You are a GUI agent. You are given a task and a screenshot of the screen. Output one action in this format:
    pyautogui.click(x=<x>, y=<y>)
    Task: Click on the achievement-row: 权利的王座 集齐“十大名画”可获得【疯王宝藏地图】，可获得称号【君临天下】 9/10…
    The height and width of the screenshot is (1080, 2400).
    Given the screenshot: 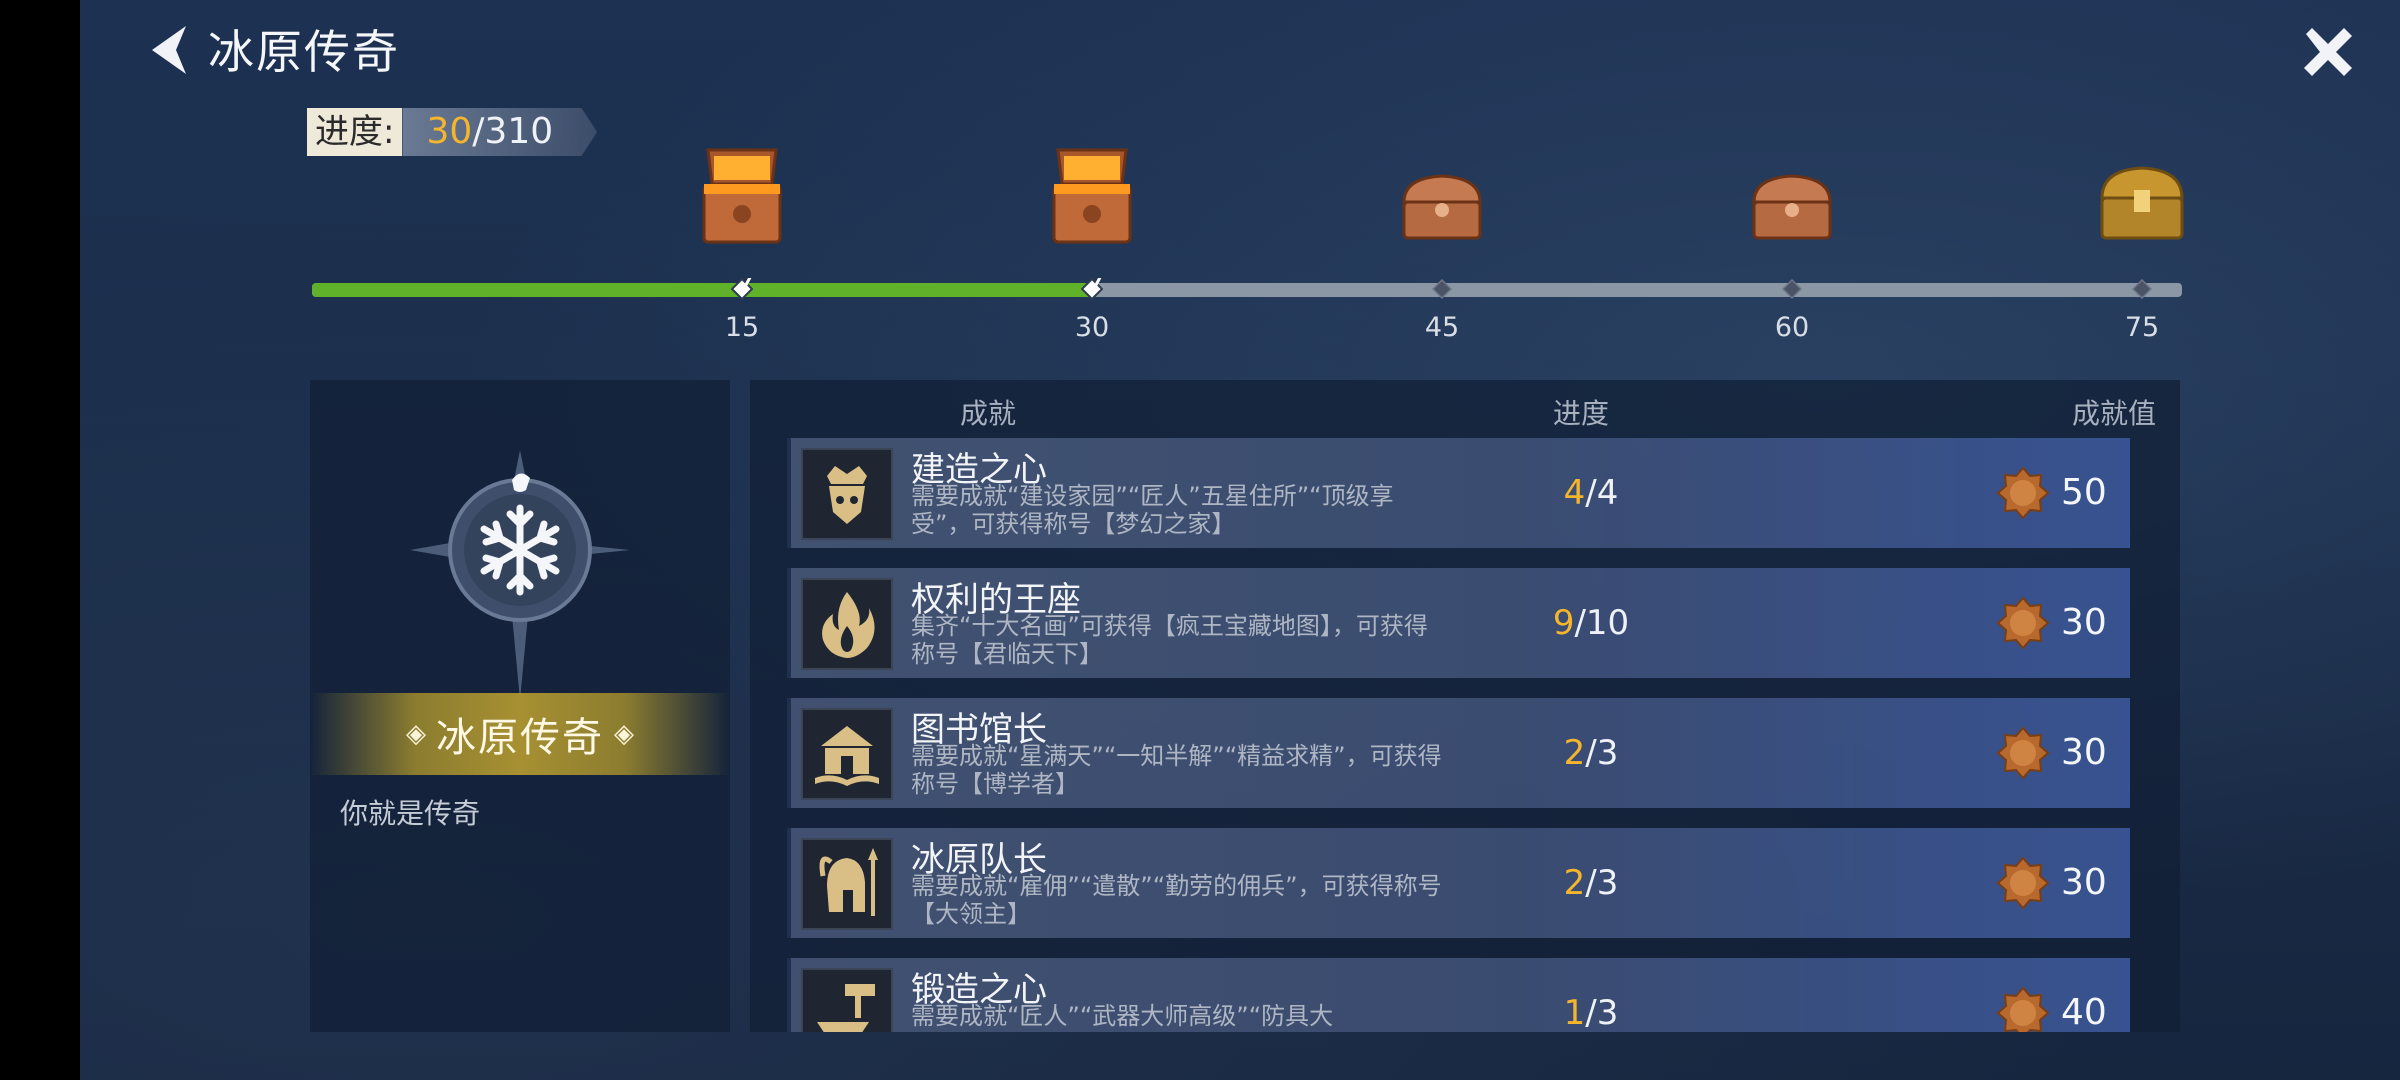 What is the action you would take?
    pyautogui.click(x=1458, y=623)
    